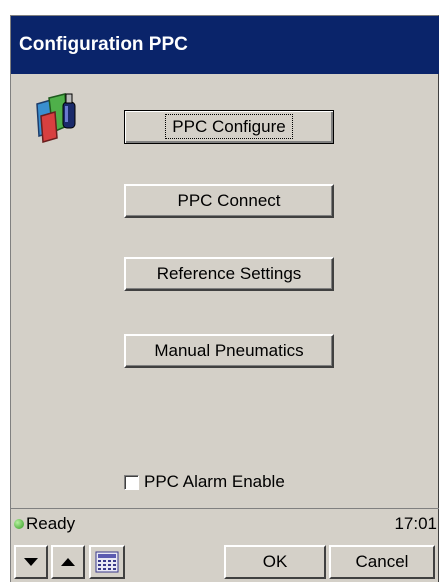 This screenshot has width=445, height=583. Describe the element at coordinates (415, 523) in the screenshot. I see `status-time: 17:01` at that location.